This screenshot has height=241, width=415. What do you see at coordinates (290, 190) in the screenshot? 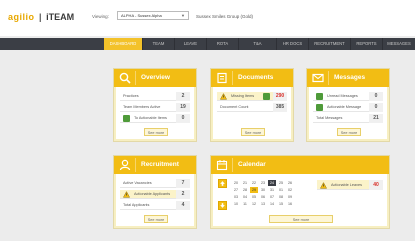
I see `calendar-day: 02` at bounding box center [290, 190].